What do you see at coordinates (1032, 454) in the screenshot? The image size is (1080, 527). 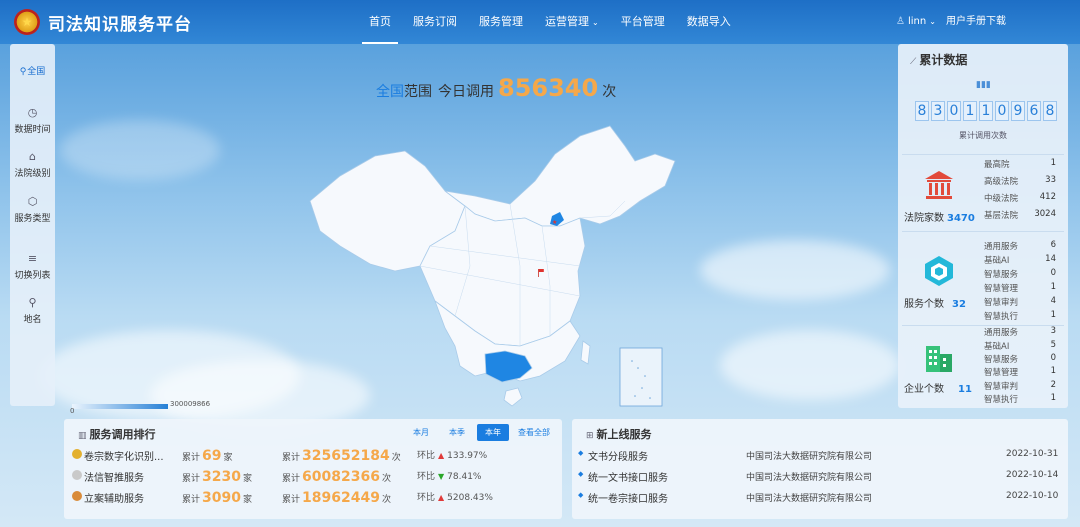 I see `service-date: 2022-10-31` at bounding box center [1032, 454].